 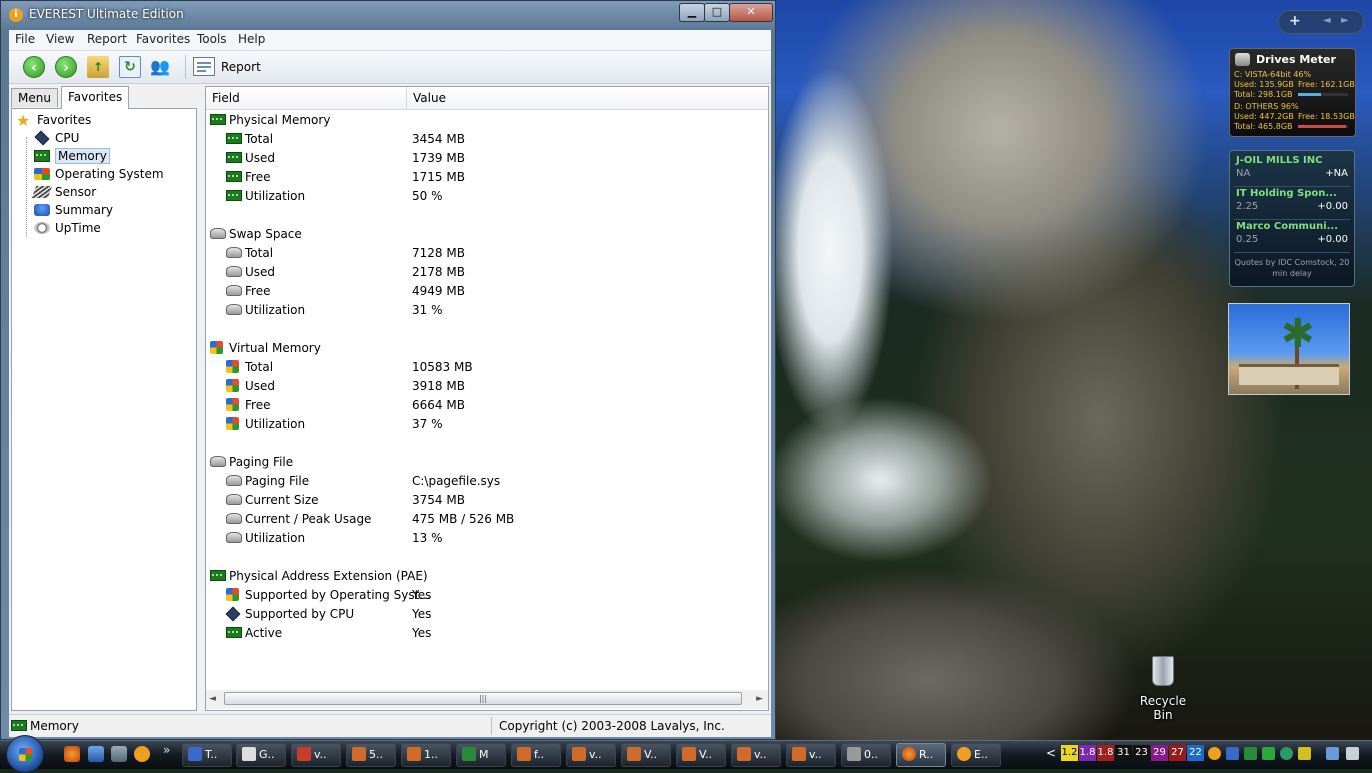 I want to click on back-icon: ‹, so click(x=34, y=67).